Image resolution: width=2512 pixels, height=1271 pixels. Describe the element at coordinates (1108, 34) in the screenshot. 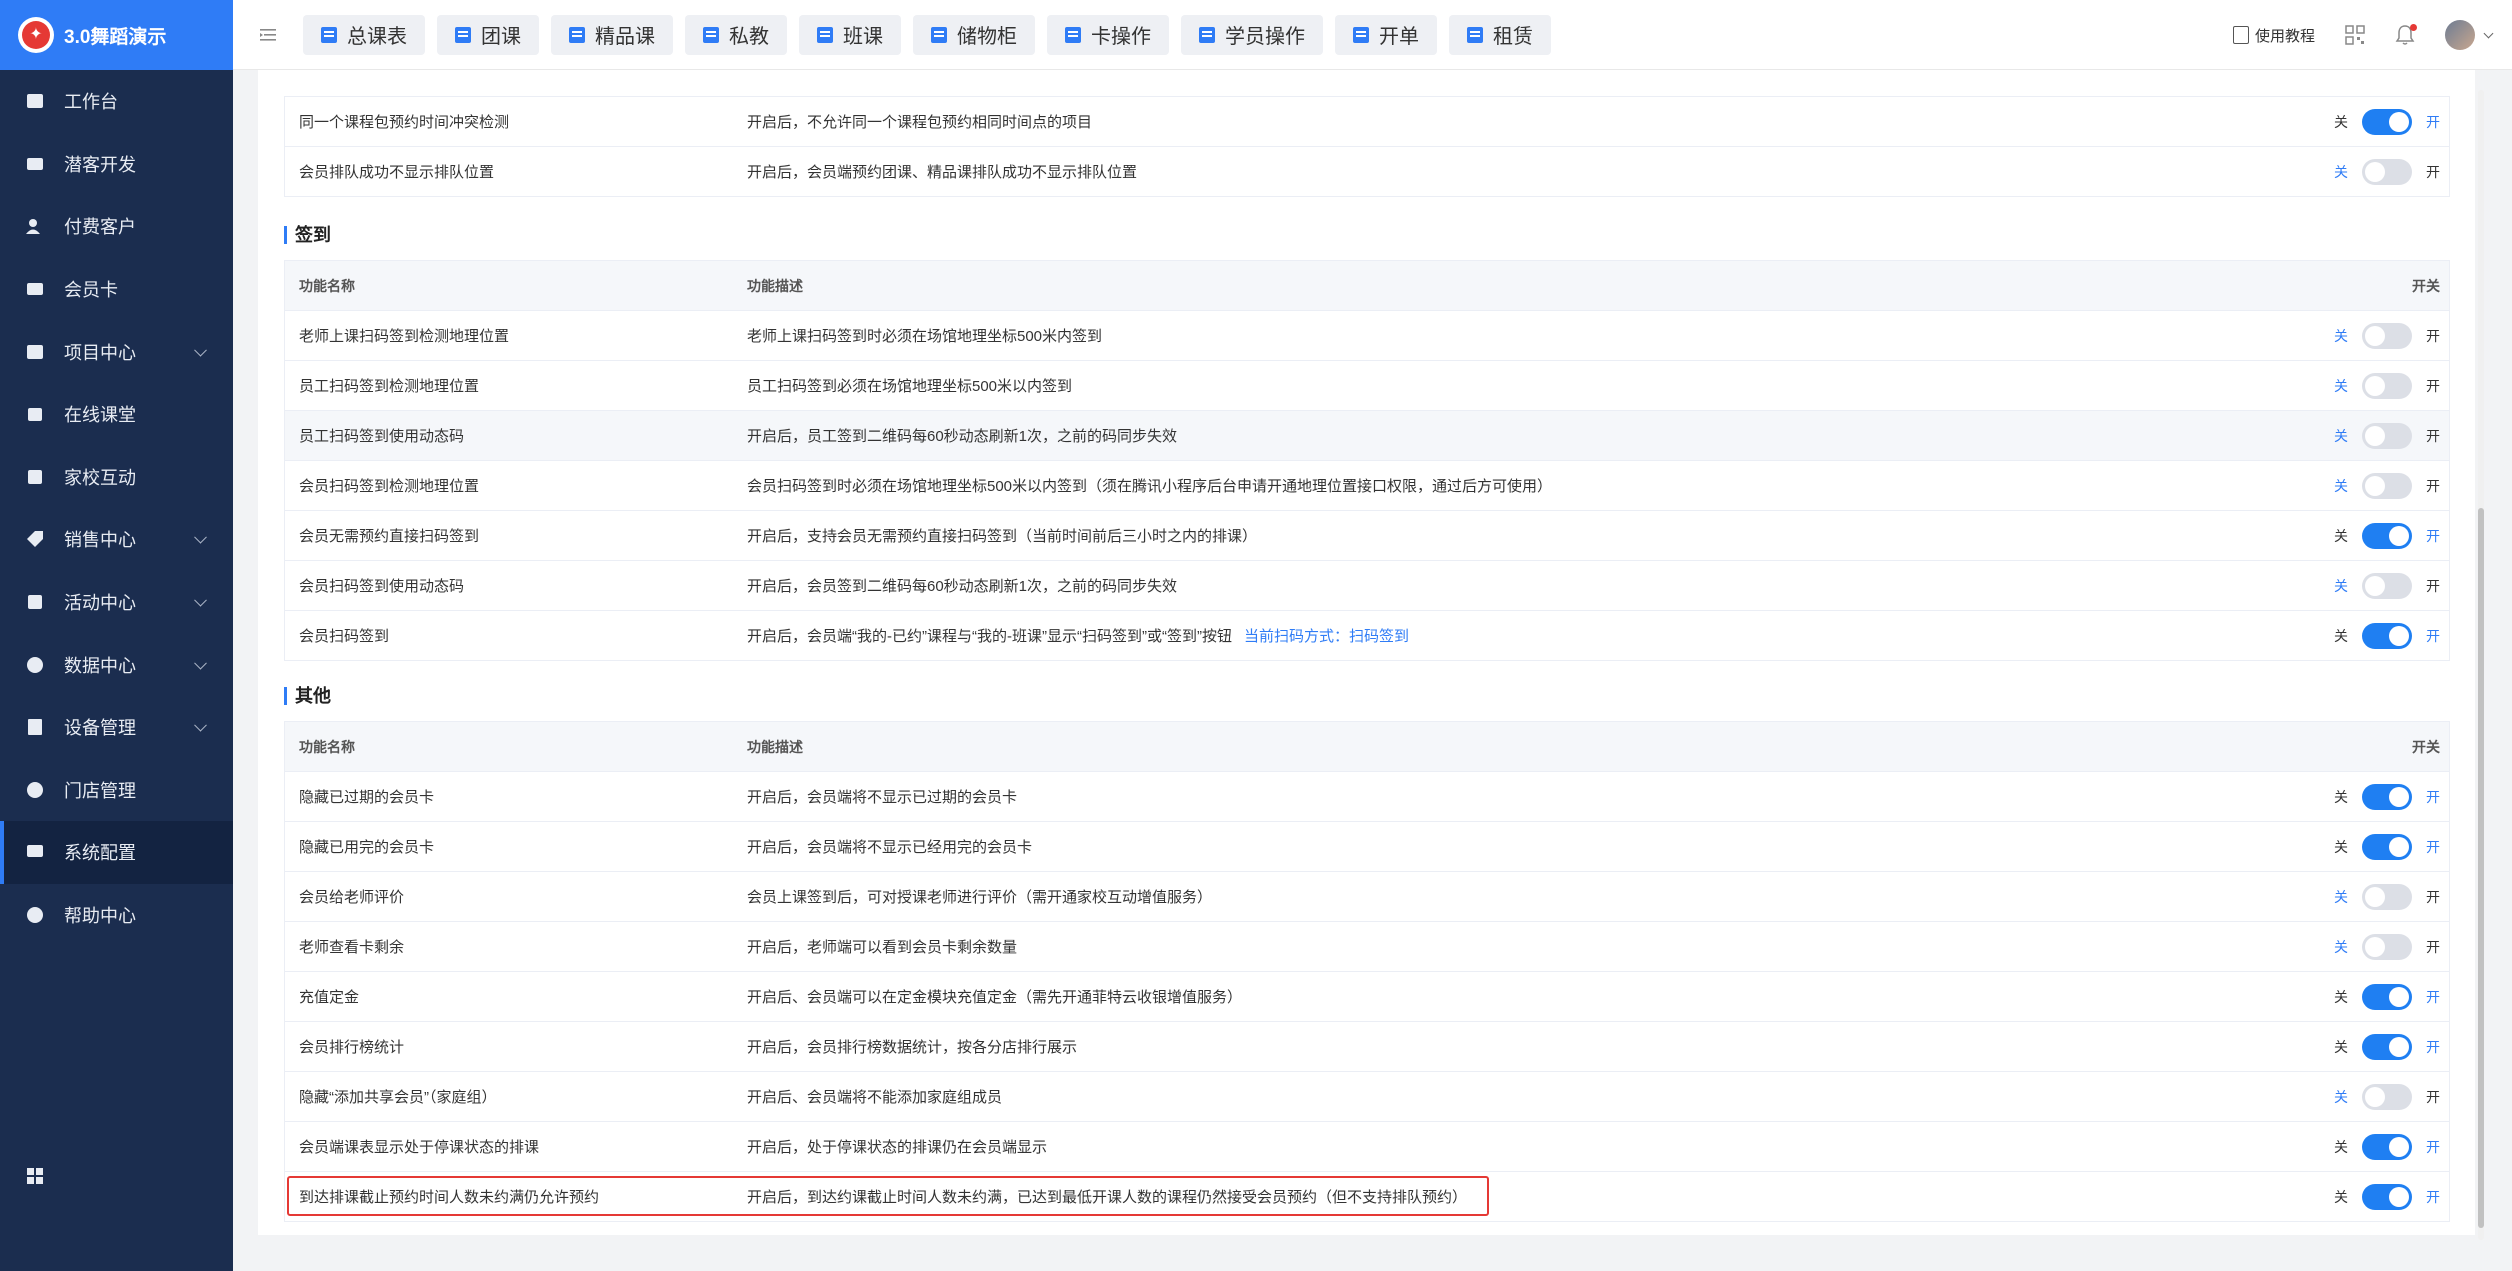

I see `quick-tab-6: 卡操作` at that location.